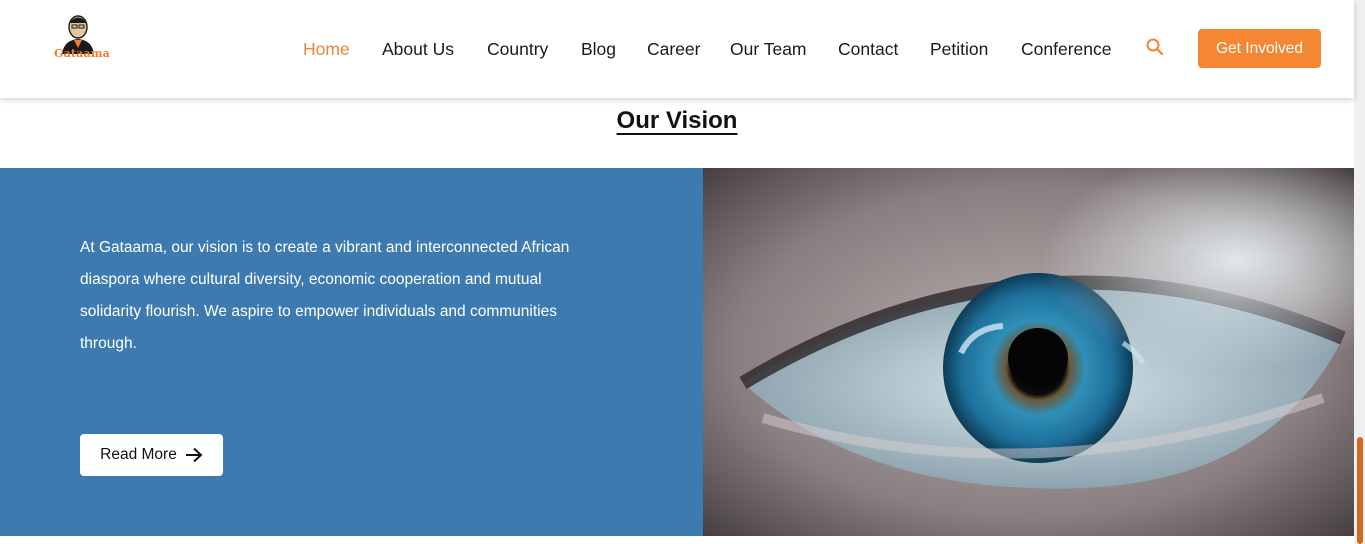  Describe the element at coordinates (517, 49) in the screenshot. I see `nav-item-country: Country` at that location.